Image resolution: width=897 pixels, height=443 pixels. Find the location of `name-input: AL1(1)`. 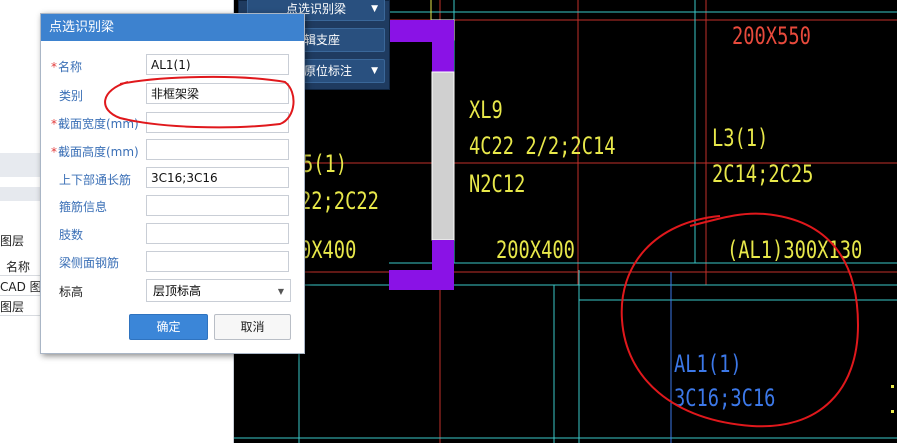

name-input: AL1(1) is located at coordinates (217, 64).